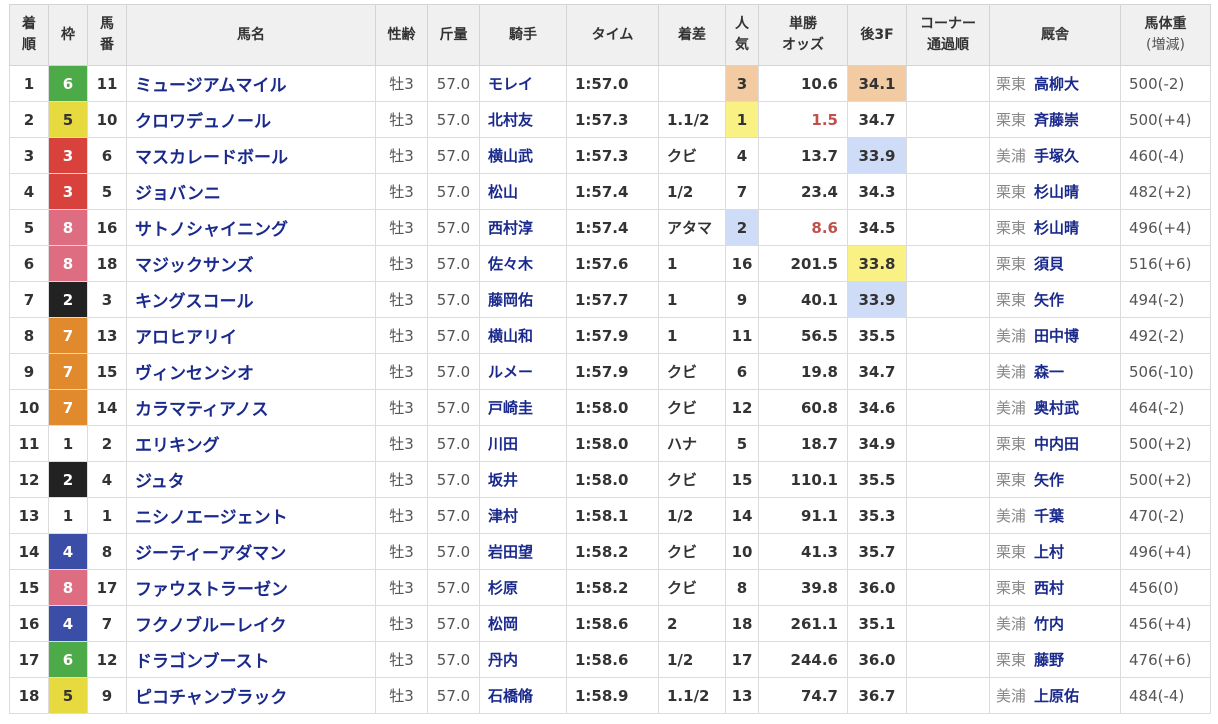  What do you see at coordinates (523, 515) in the screenshot?
I see `jockey-link: 津村` at bounding box center [523, 515].